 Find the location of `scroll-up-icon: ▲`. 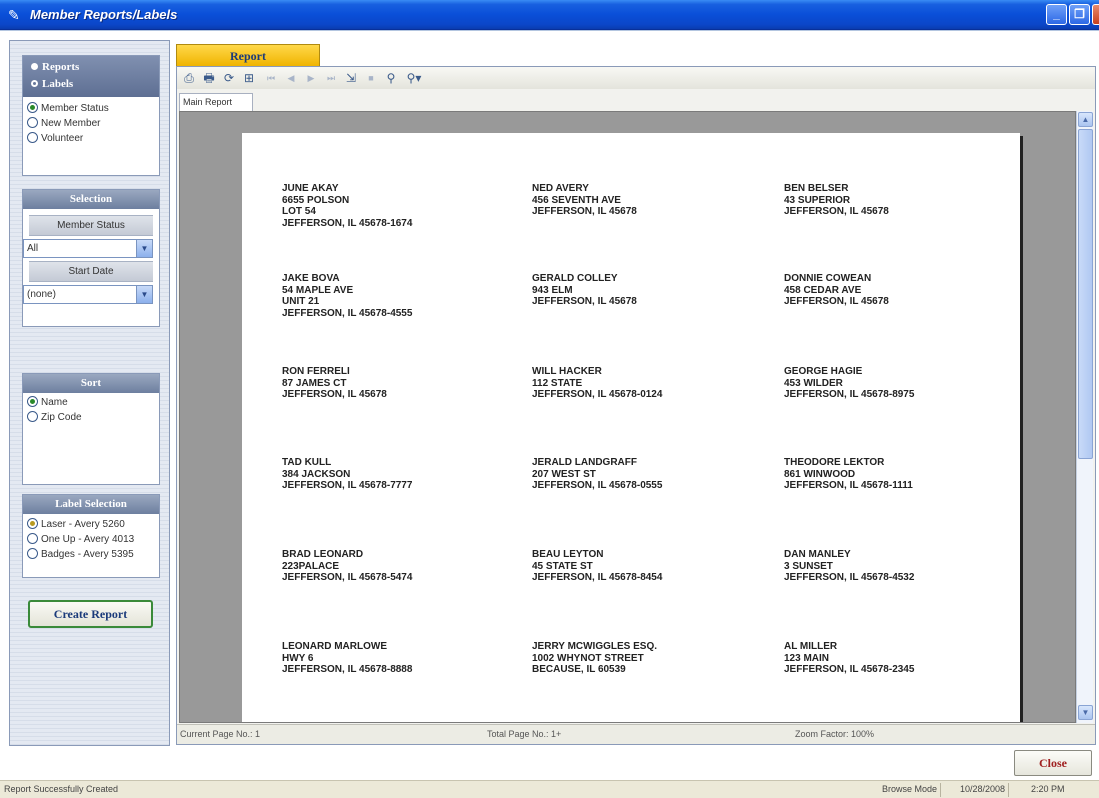

scroll-up-icon: ▲ is located at coordinates (1085, 119).